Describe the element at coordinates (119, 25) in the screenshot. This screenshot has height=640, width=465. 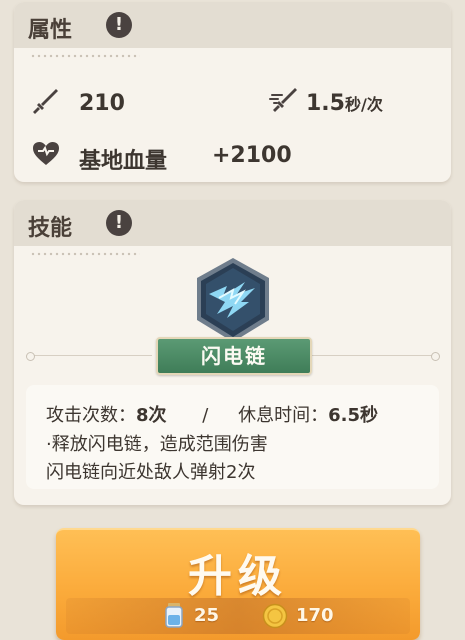
I see `attributes-info-icon: !` at that location.